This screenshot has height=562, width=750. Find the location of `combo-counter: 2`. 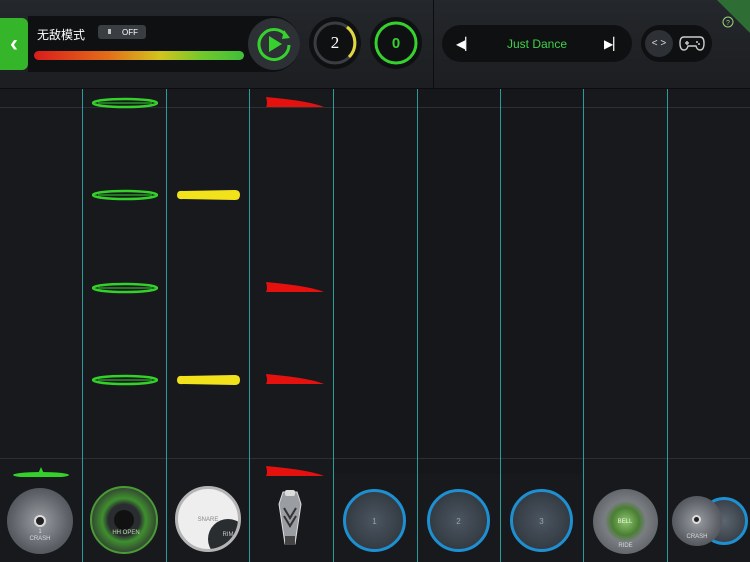

combo-counter: 2 is located at coordinates (335, 43).